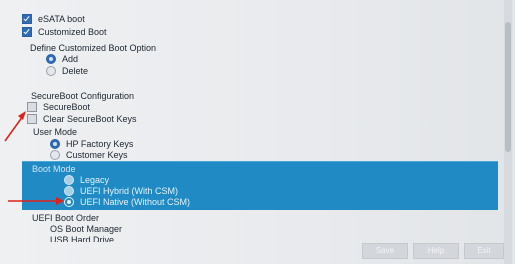 The image size is (515, 264). I want to click on user-mode-heading: User Mode, so click(55, 132).